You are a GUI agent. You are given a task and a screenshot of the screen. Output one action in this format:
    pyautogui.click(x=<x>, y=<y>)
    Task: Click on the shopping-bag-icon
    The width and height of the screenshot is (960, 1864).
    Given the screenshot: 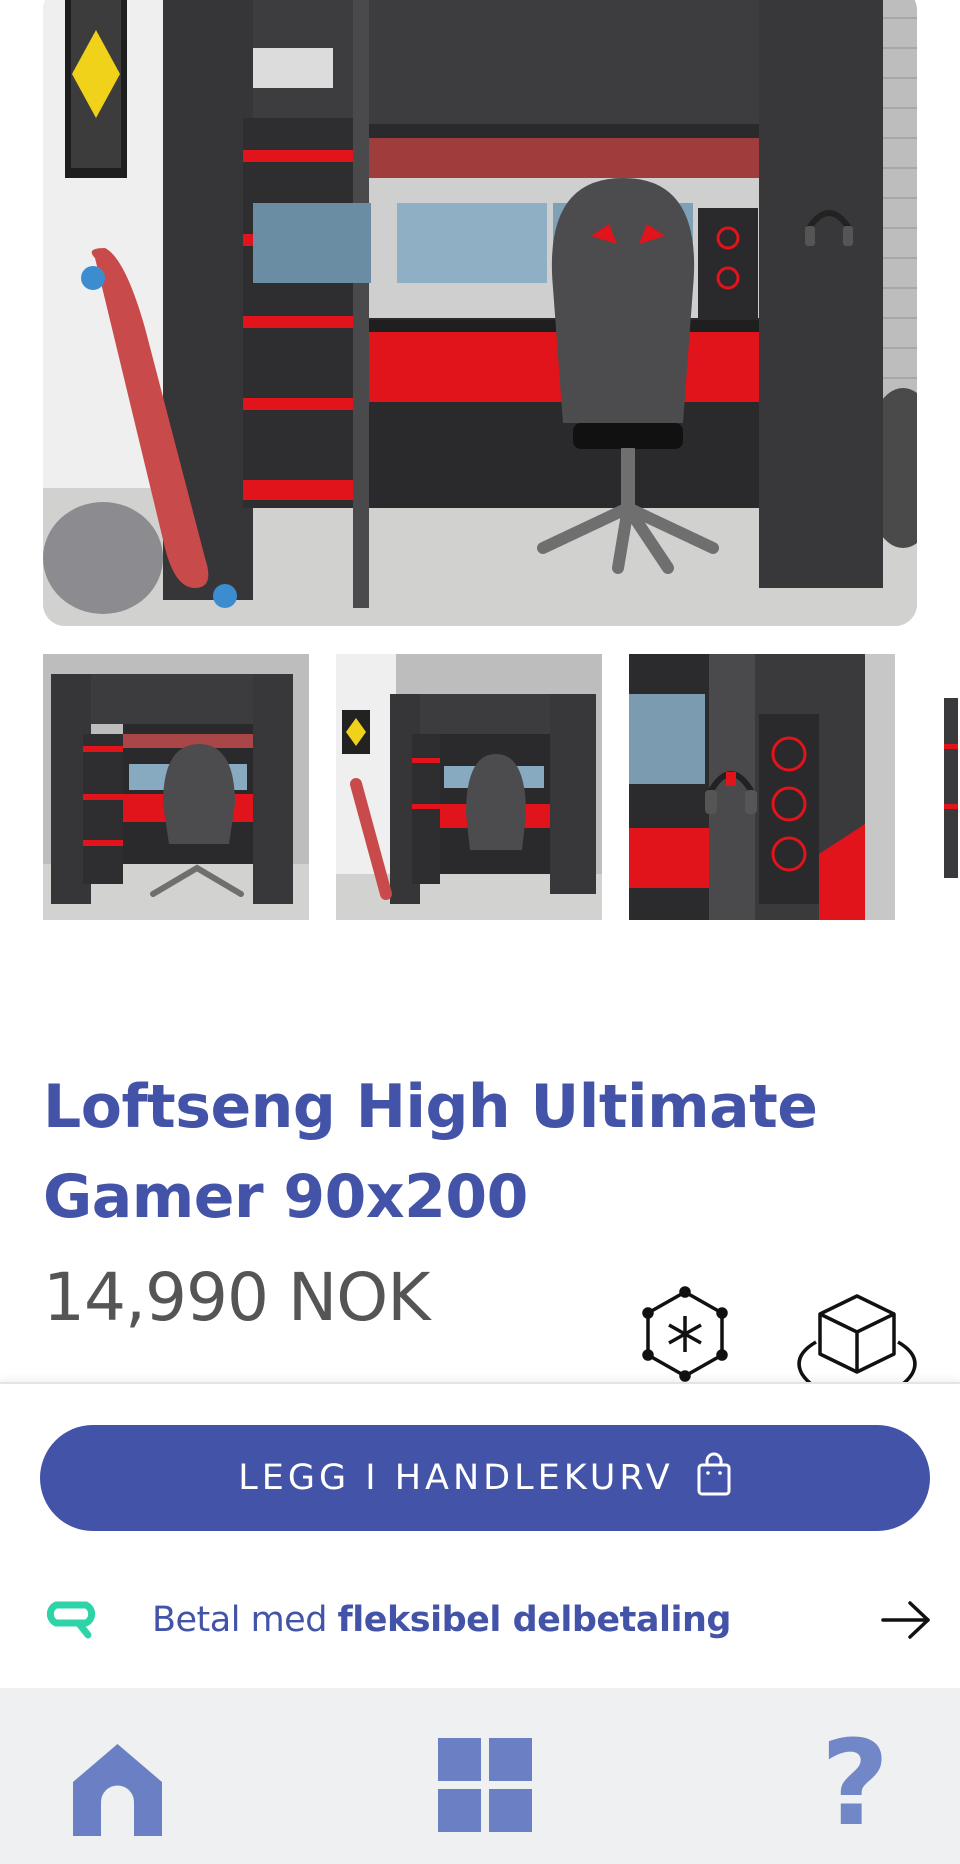 What is the action you would take?
    pyautogui.click(x=714, y=1478)
    